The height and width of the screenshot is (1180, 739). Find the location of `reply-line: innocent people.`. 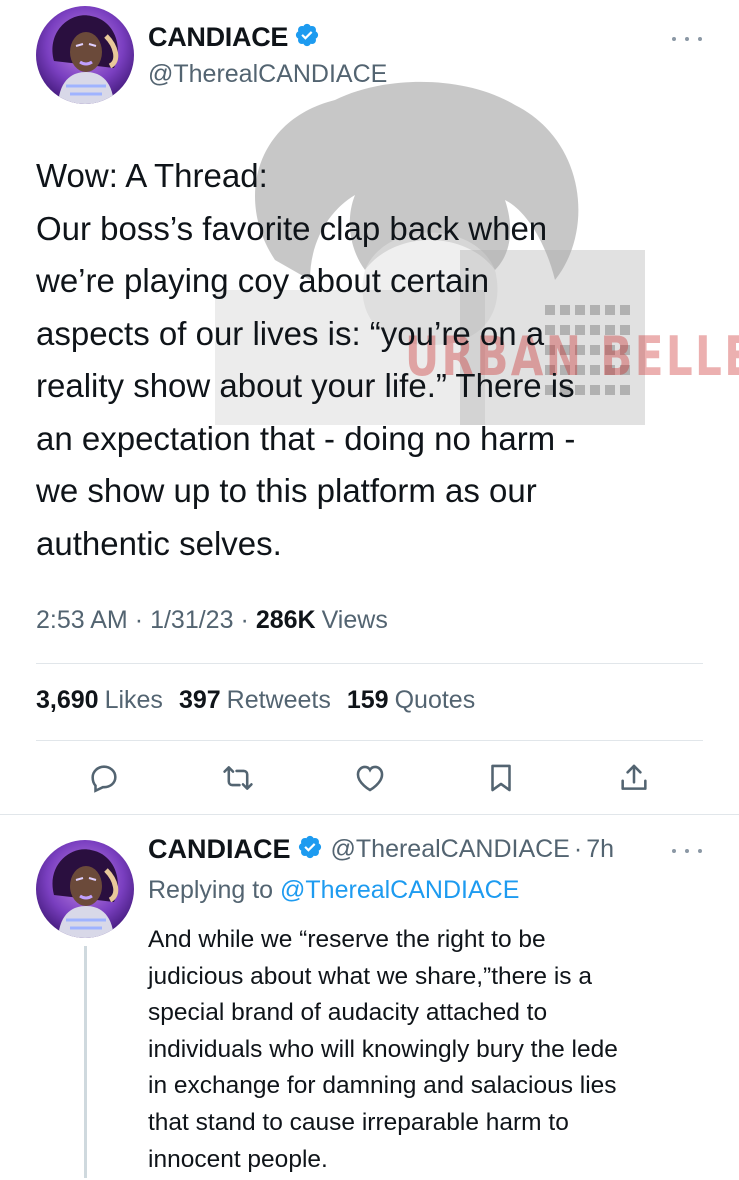

reply-line: innocent people. is located at coordinates (238, 1159).